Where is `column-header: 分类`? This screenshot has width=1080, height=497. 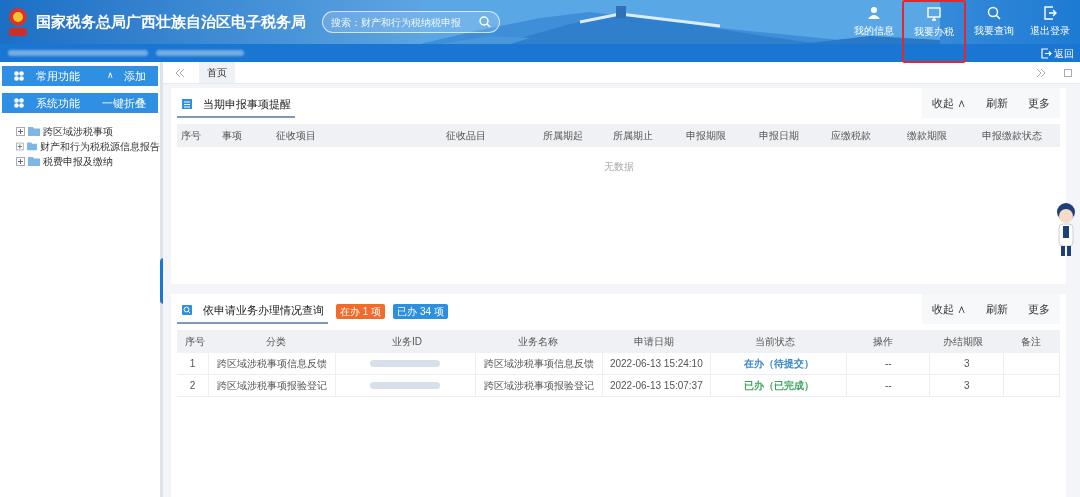
column-header: 分类 is located at coordinates (276, 342).